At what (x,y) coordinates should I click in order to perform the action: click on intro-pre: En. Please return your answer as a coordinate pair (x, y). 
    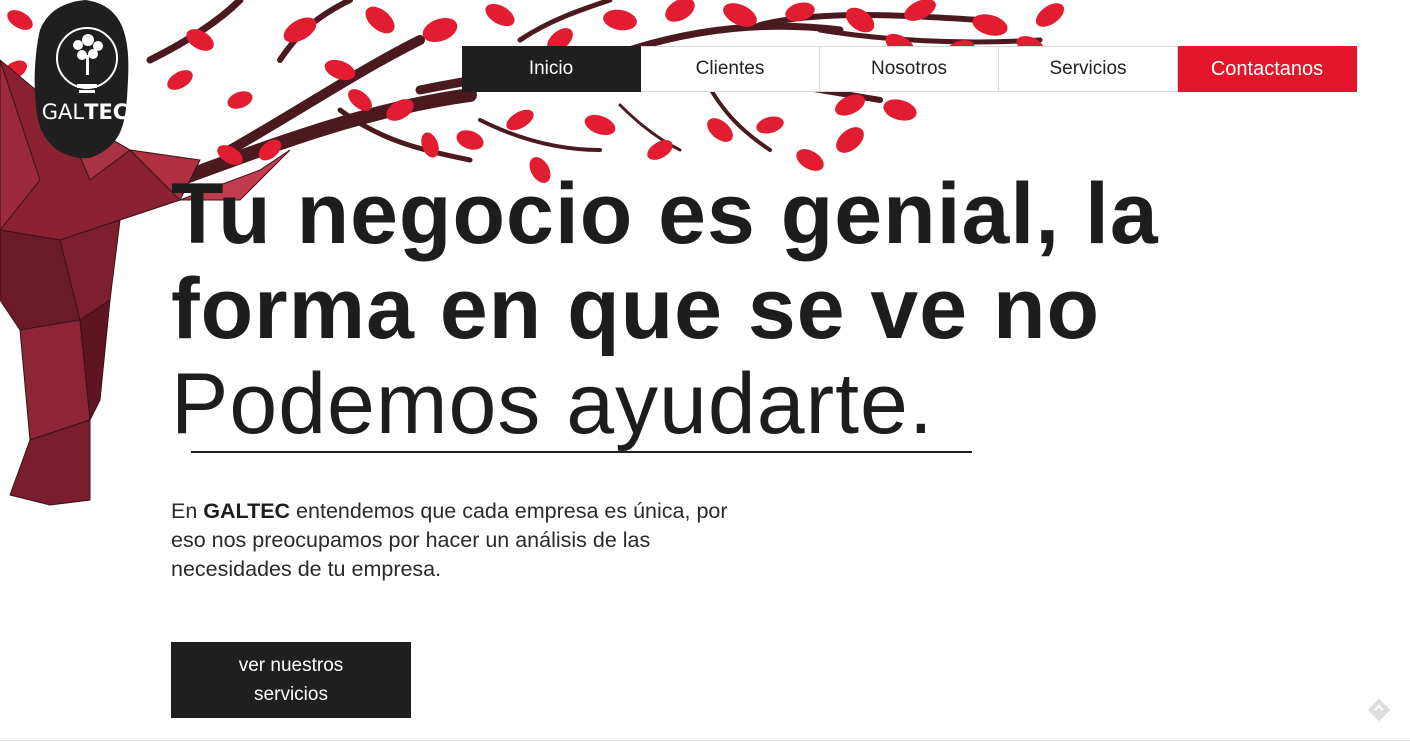
    Looking at the image, I should click on (187, 511).